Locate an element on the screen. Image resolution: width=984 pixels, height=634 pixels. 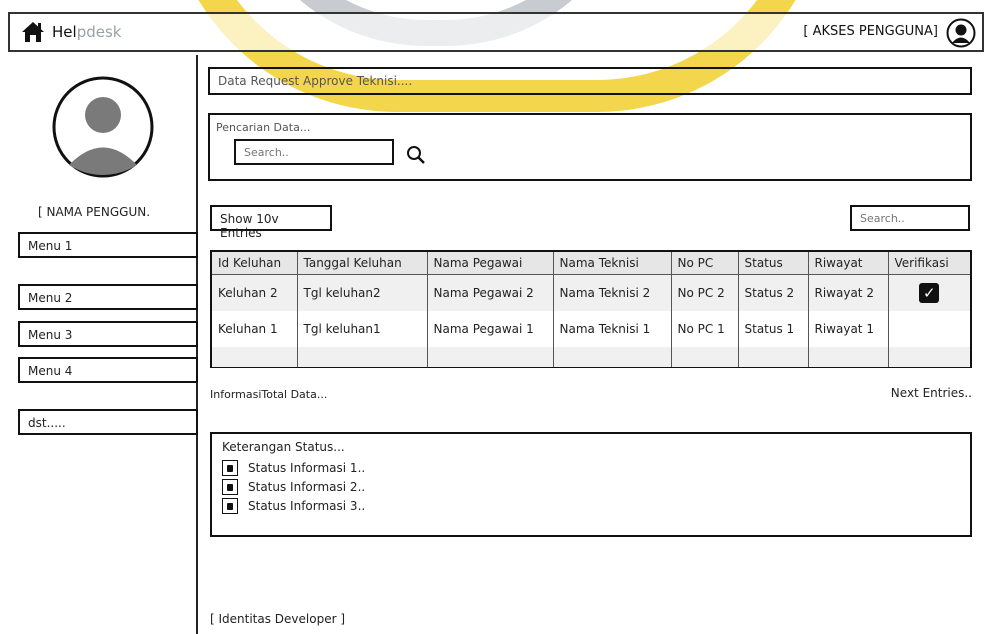
header-no-pc: No PC is located at coordinates (705, 263).